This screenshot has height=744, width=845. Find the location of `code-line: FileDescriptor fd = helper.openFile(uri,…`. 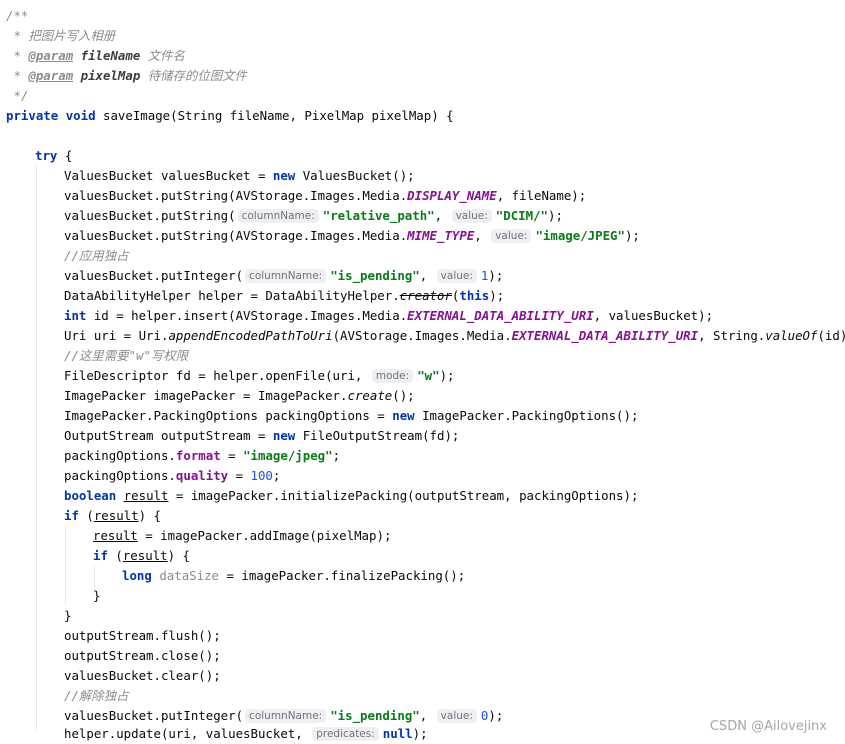

code-line: FileDescriptor fd = helper.openFile(uri,… is located at coordinates (259, 375).